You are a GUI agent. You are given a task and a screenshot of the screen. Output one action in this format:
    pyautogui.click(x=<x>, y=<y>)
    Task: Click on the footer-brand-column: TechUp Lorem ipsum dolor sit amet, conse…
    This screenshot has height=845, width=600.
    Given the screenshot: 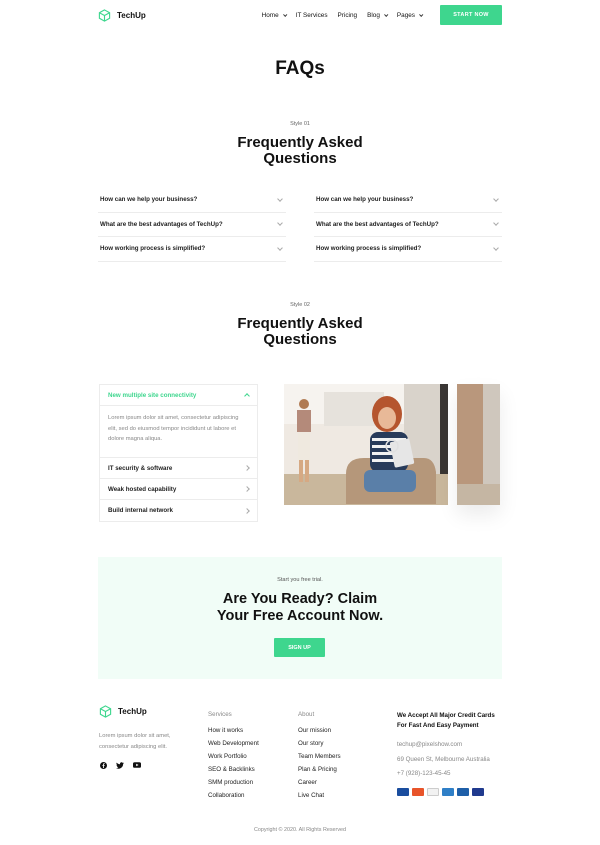 What is the action you would take?
    pyautogui.click(x=149, y=737)
    